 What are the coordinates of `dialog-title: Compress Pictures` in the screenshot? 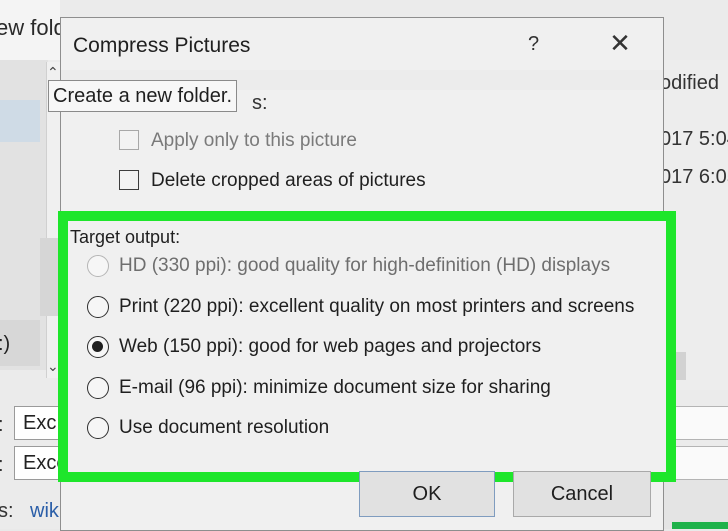 It's located at (162, 45).